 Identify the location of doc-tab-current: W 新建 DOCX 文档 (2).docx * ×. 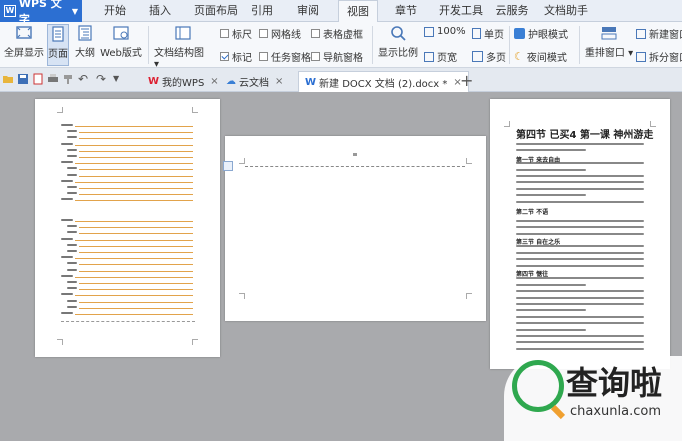
(383, 81).